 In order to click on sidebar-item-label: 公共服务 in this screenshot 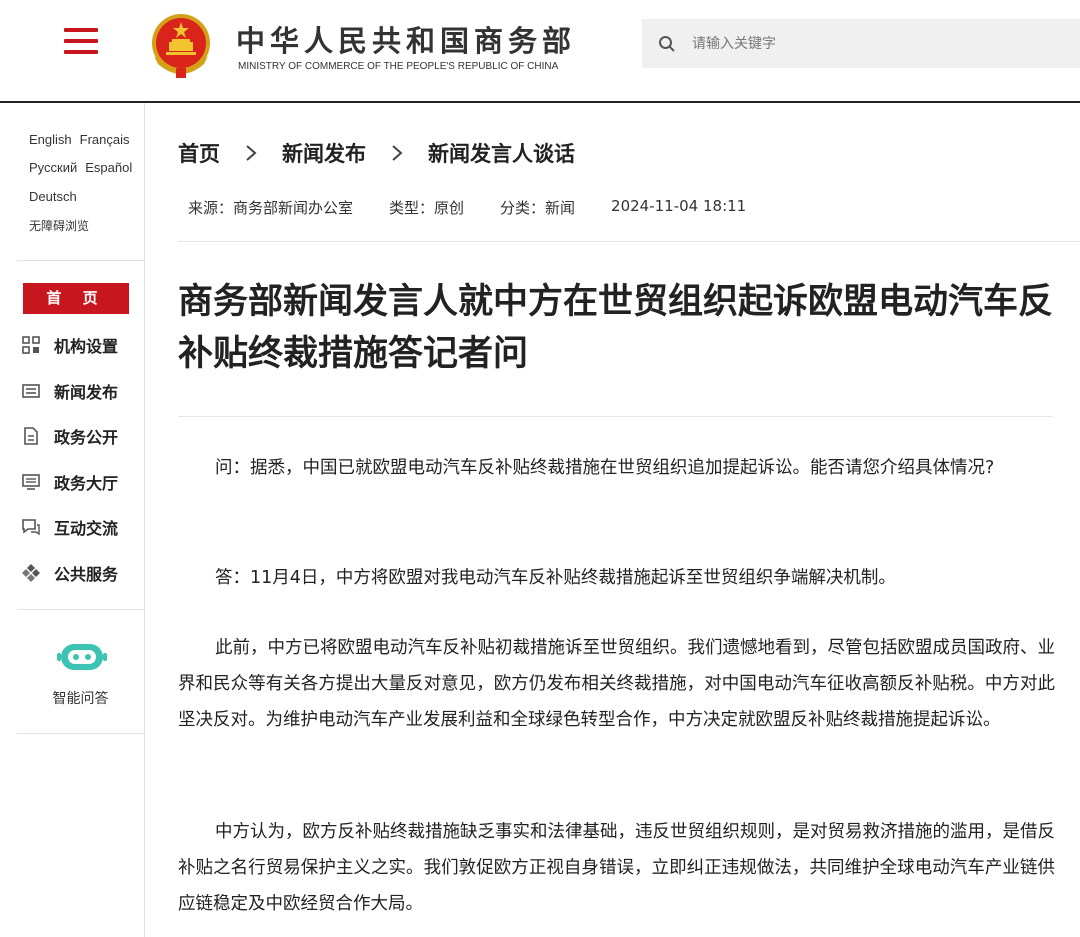, I will do `click(86, 574)`.